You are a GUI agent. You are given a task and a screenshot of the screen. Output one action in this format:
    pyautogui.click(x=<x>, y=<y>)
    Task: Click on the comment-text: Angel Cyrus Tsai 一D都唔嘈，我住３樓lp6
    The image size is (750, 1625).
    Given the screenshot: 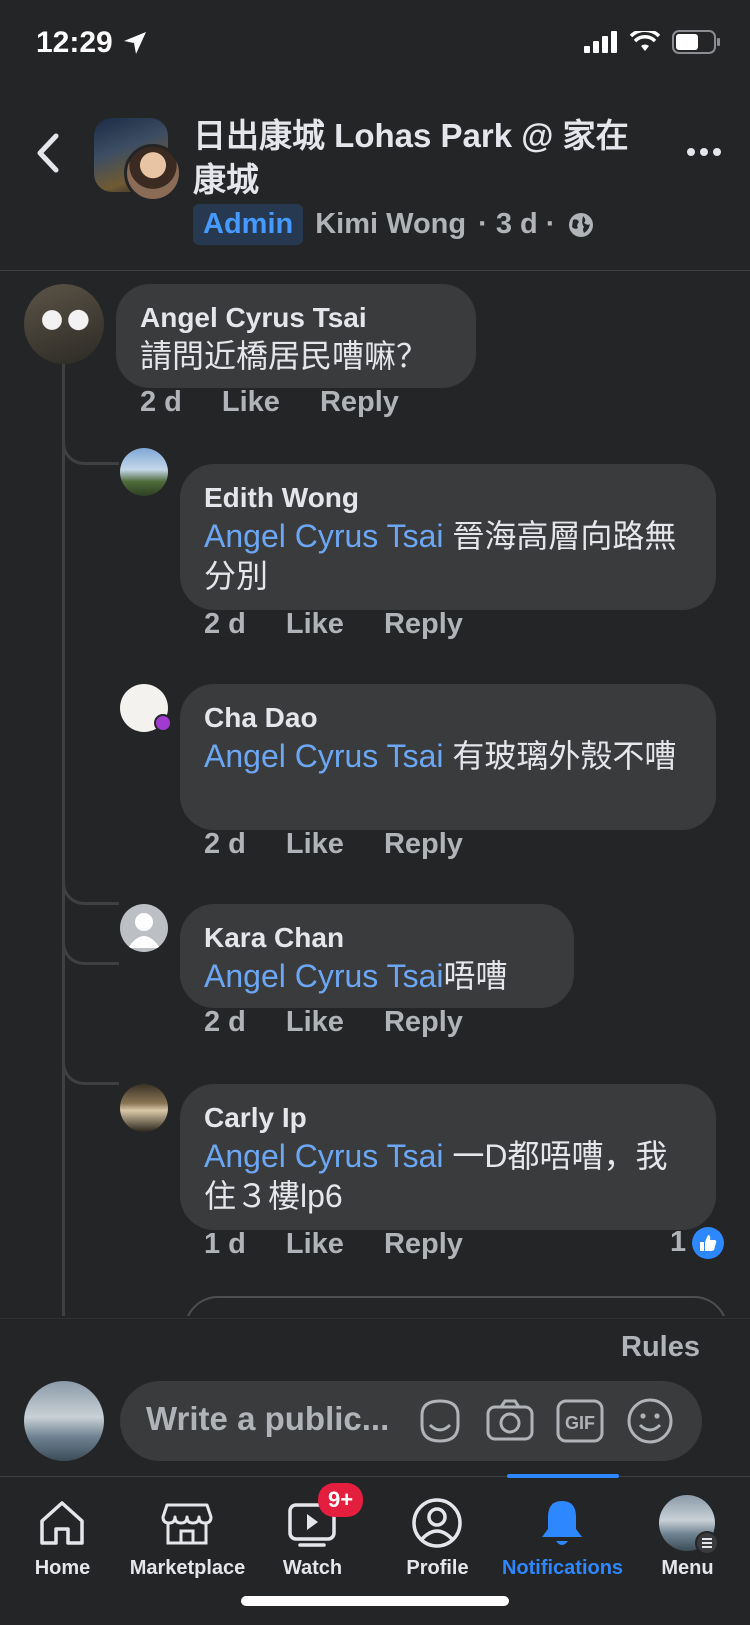 What is the action you would take?
    pyautogui.click(x=436, y=1176)
    